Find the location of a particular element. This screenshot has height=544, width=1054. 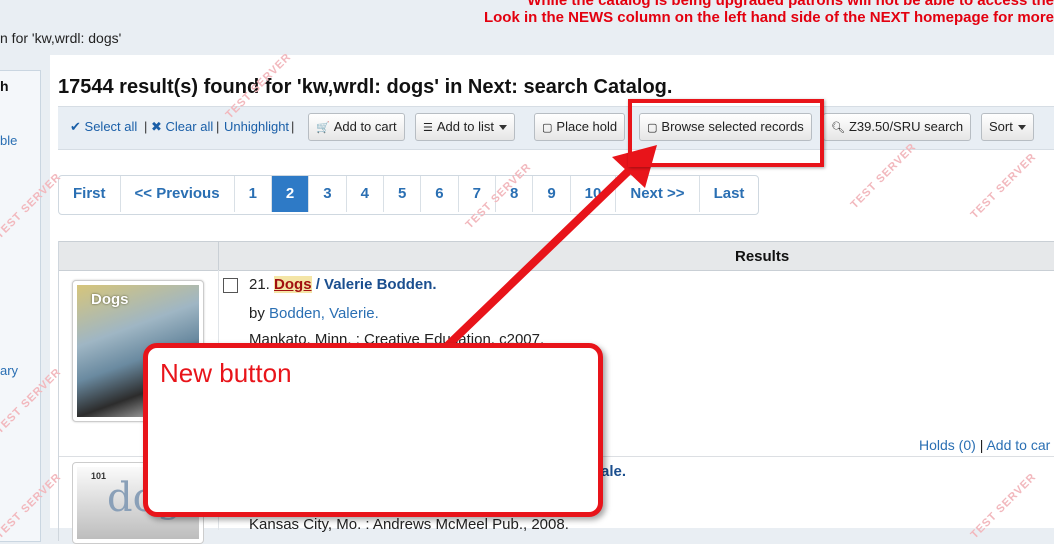

record-title-rest: / Valerie Bodden. is located at coordinates (376, 284).